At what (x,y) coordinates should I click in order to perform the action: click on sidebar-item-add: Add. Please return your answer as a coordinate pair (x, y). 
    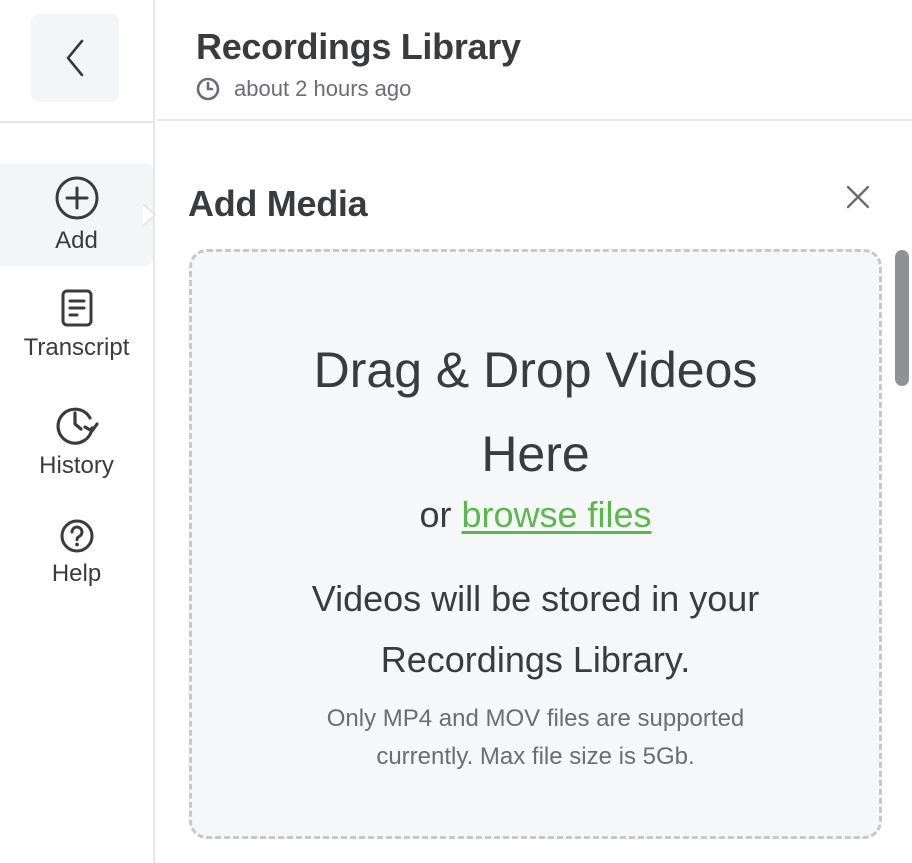
    Looking at the image, I should click on (76, 214).